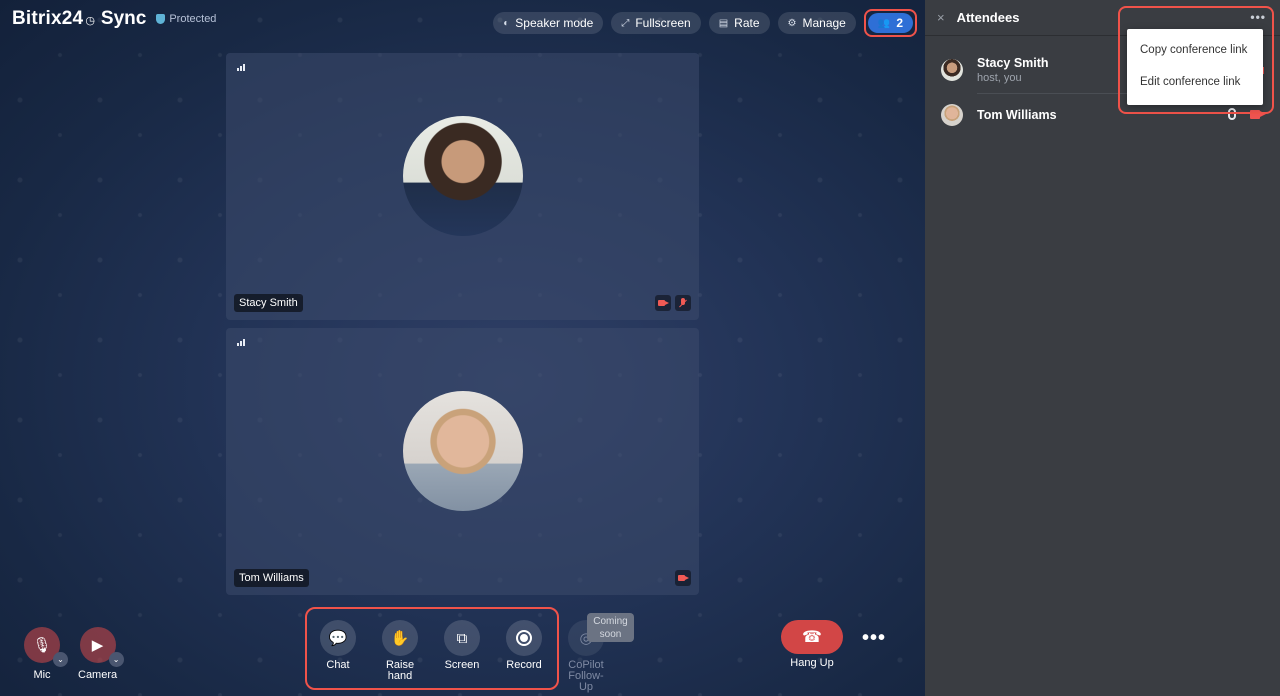 Image resolution: width=1280 pixels, height=696 pixels. What do you see at coordinates (999, 78) in the screenshot?
I see `attendee-role: host, you` at bounding box center [999, 78].